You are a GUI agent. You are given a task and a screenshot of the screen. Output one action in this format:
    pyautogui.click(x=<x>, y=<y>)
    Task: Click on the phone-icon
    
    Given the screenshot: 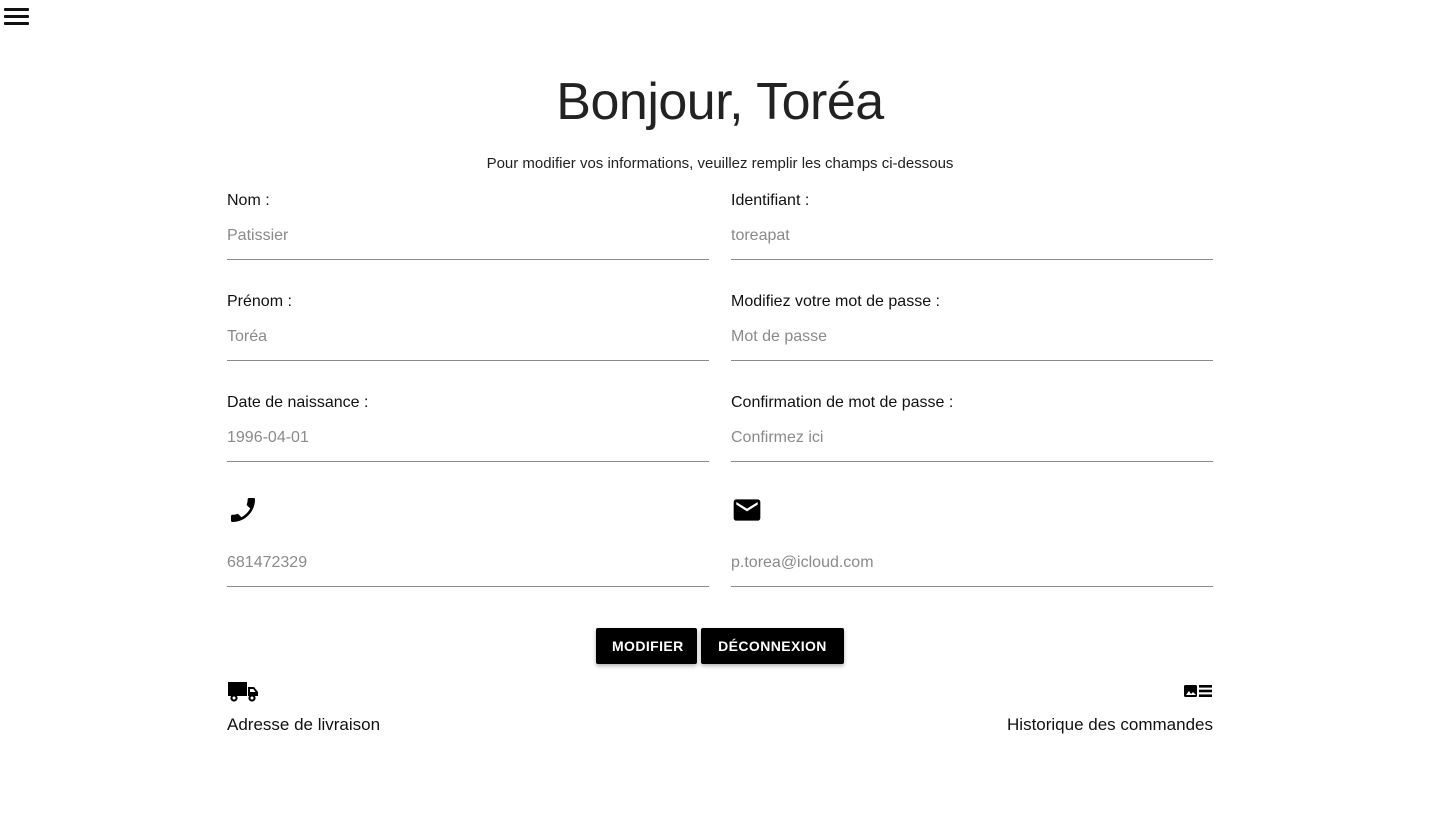 What is the action you would take?
    pyautogui.click(x=243, y=510)
    